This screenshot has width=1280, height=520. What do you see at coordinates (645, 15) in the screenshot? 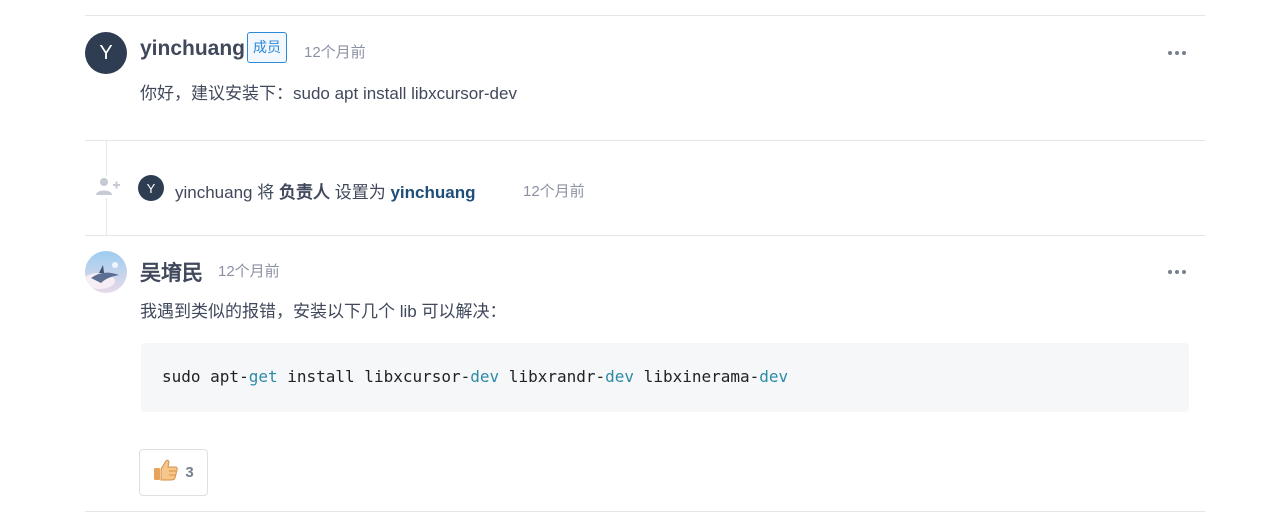
I see `divider-top` at bounding box center [645, 15].